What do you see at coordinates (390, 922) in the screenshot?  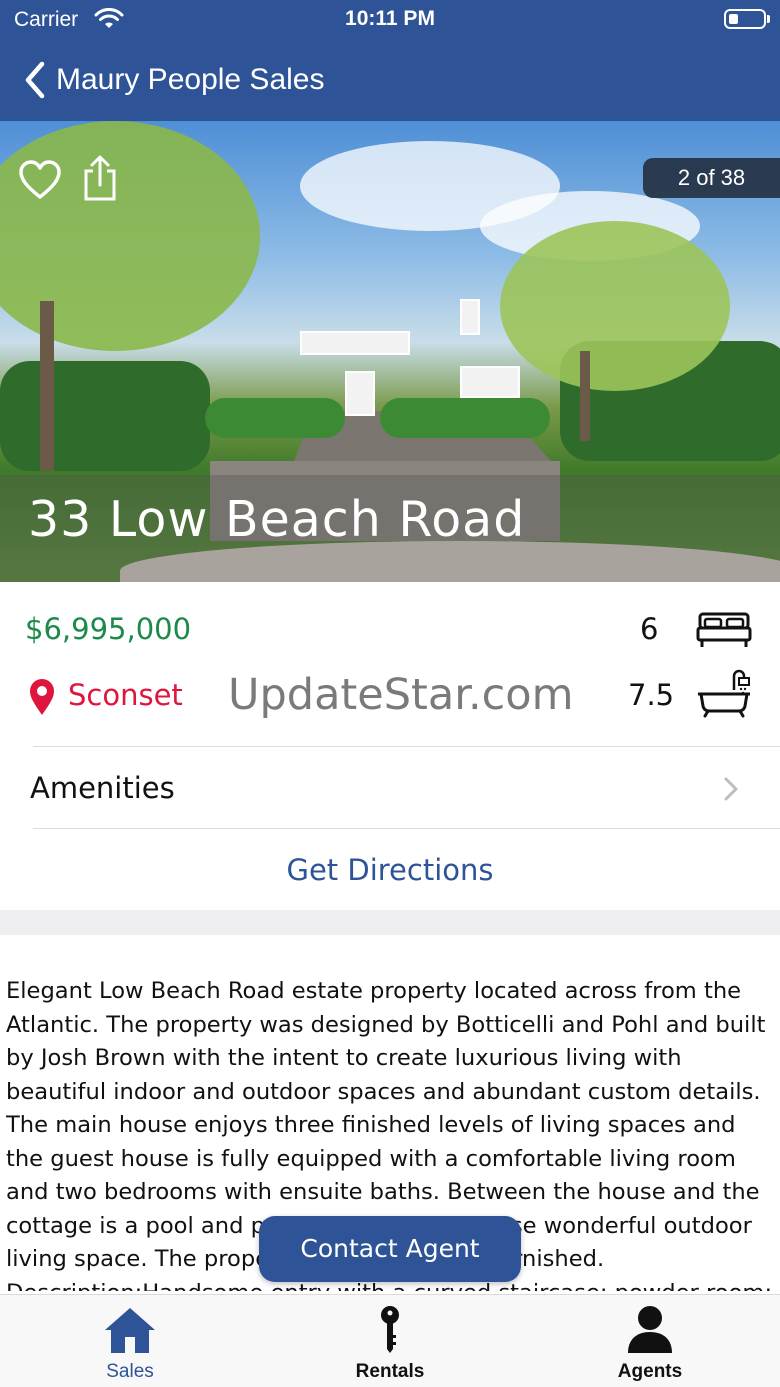 I see `section-separator` at bounding box center [390, 922].